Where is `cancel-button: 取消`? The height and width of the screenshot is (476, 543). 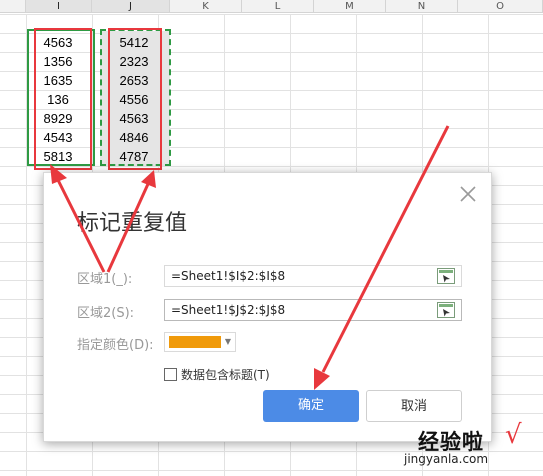 cancel-button: 取消 is located at coordinates (414, 406).